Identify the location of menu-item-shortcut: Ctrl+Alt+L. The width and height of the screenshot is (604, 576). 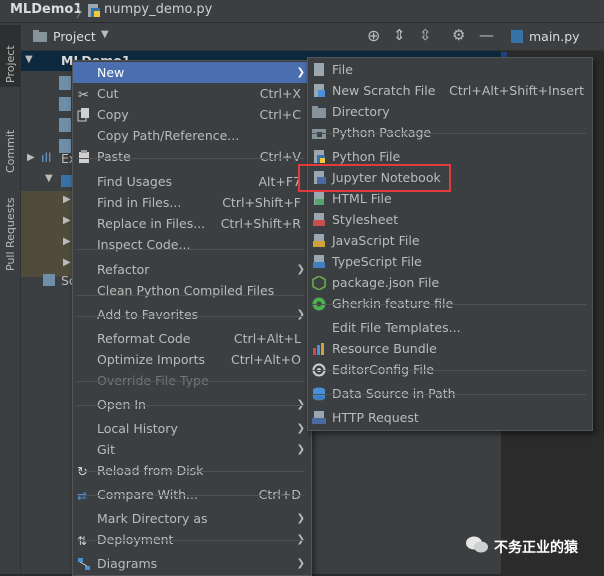
(267, 338).